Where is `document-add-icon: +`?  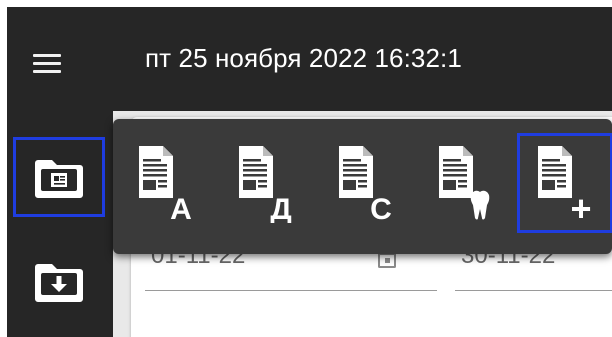 document-add-icon: + is located at coordinates (565, 184).